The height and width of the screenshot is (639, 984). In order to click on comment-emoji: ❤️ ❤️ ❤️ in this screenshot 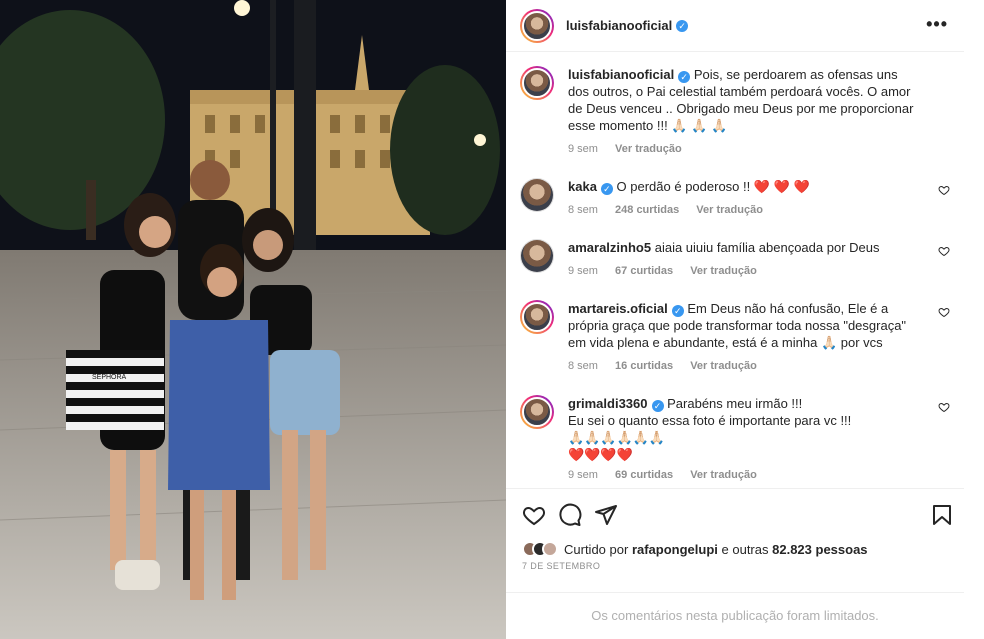, I will do `click(781, 186)`.